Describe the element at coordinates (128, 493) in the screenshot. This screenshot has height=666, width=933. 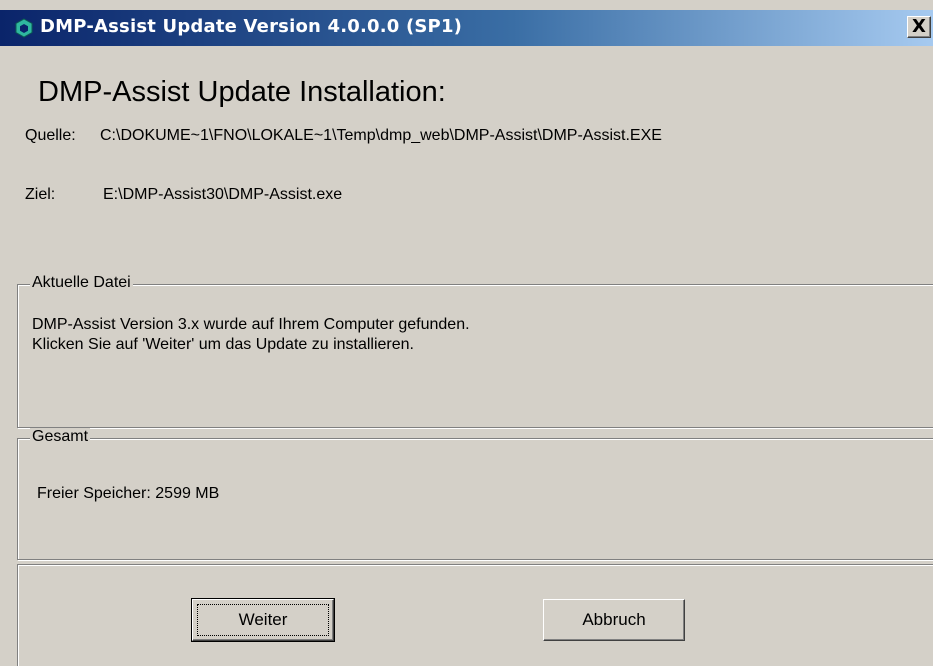
I see `free-space-text: Freier Speicher: 2599 MB` at that location.